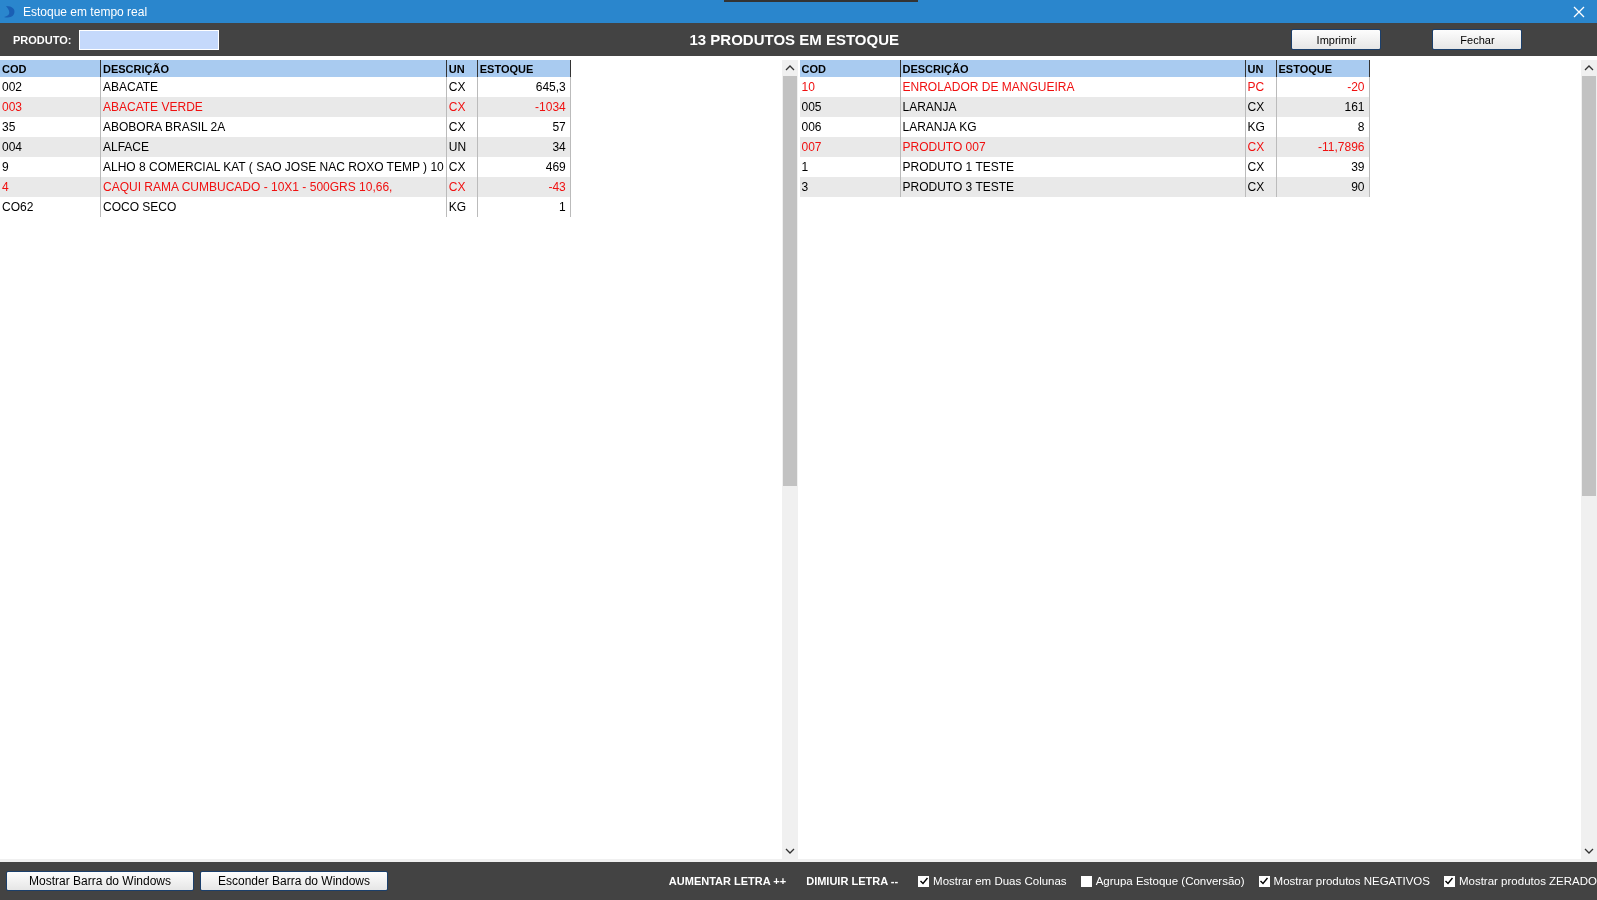  What do you see at coordinates (1322, 147) in the screenshot?
I see `table-cell: -11,7896` at bounding box center [1322, 147].